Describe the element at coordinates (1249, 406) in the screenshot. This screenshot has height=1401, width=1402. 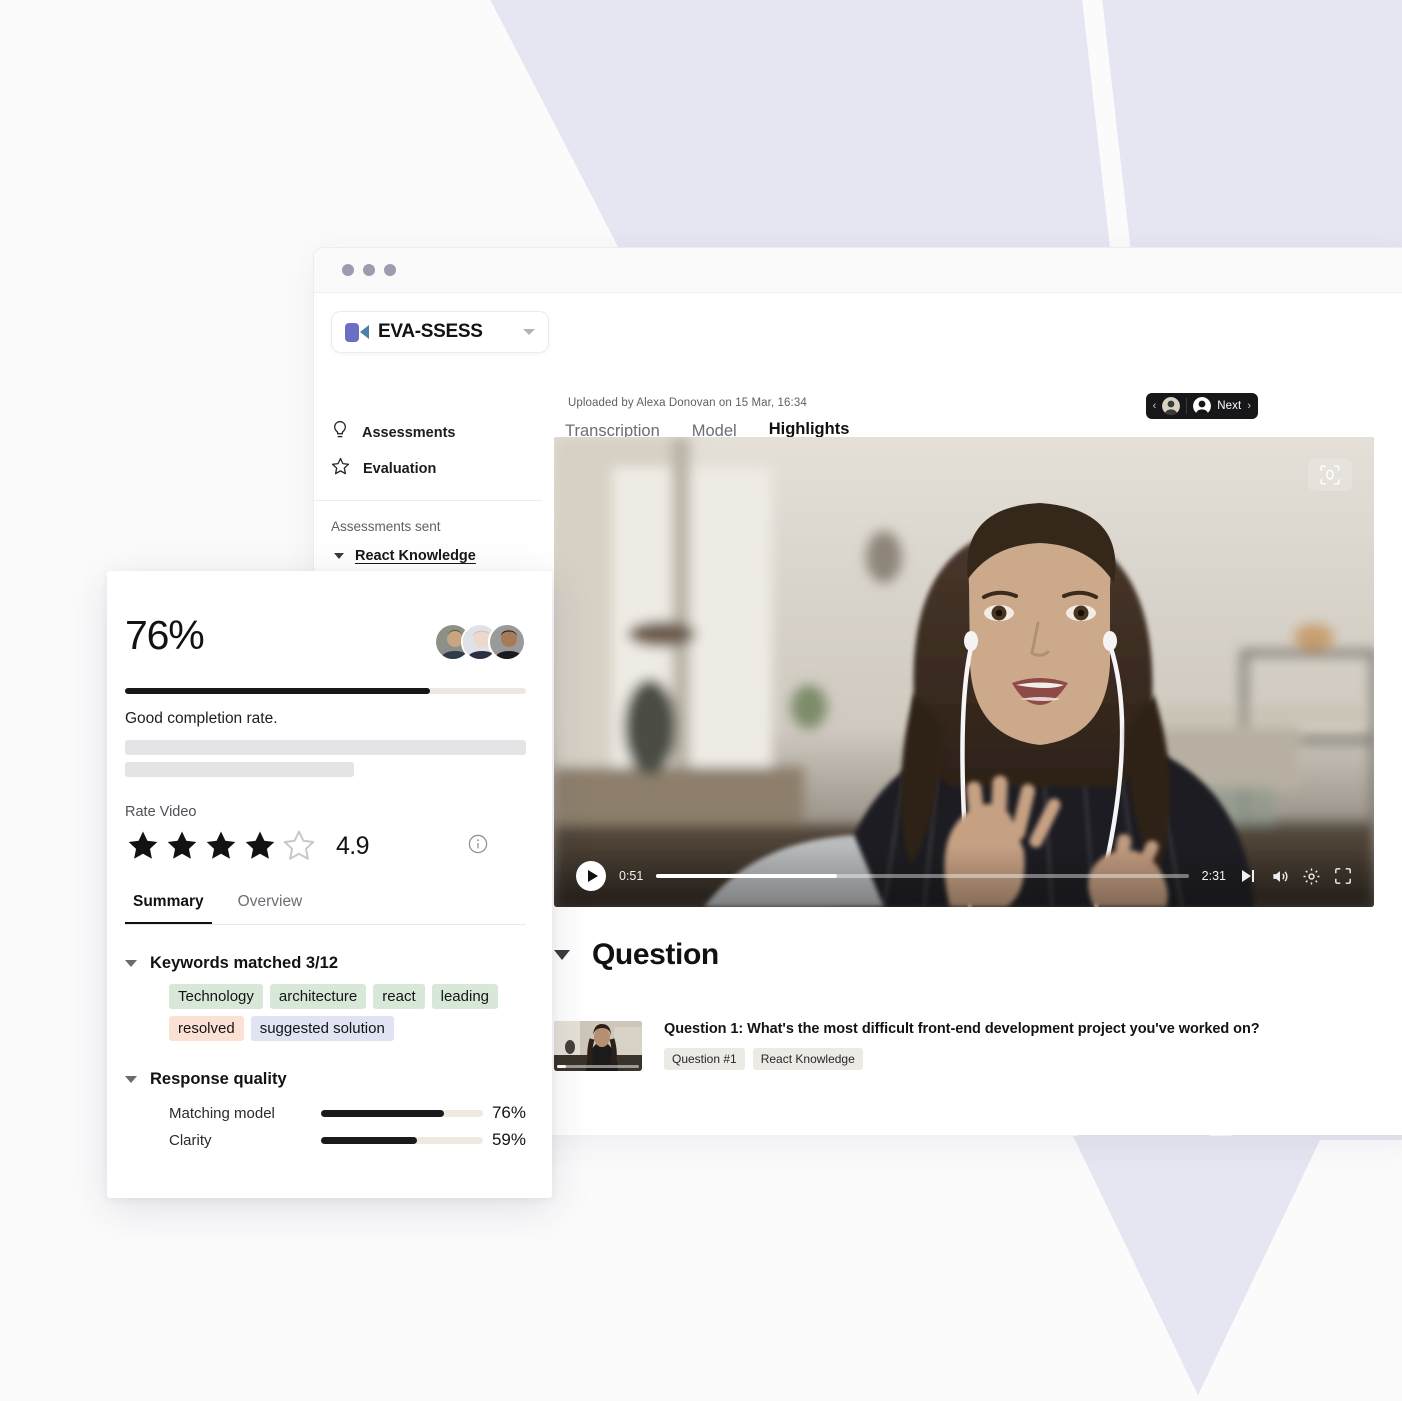
I see `chevron-right-icon: ›` at that location.